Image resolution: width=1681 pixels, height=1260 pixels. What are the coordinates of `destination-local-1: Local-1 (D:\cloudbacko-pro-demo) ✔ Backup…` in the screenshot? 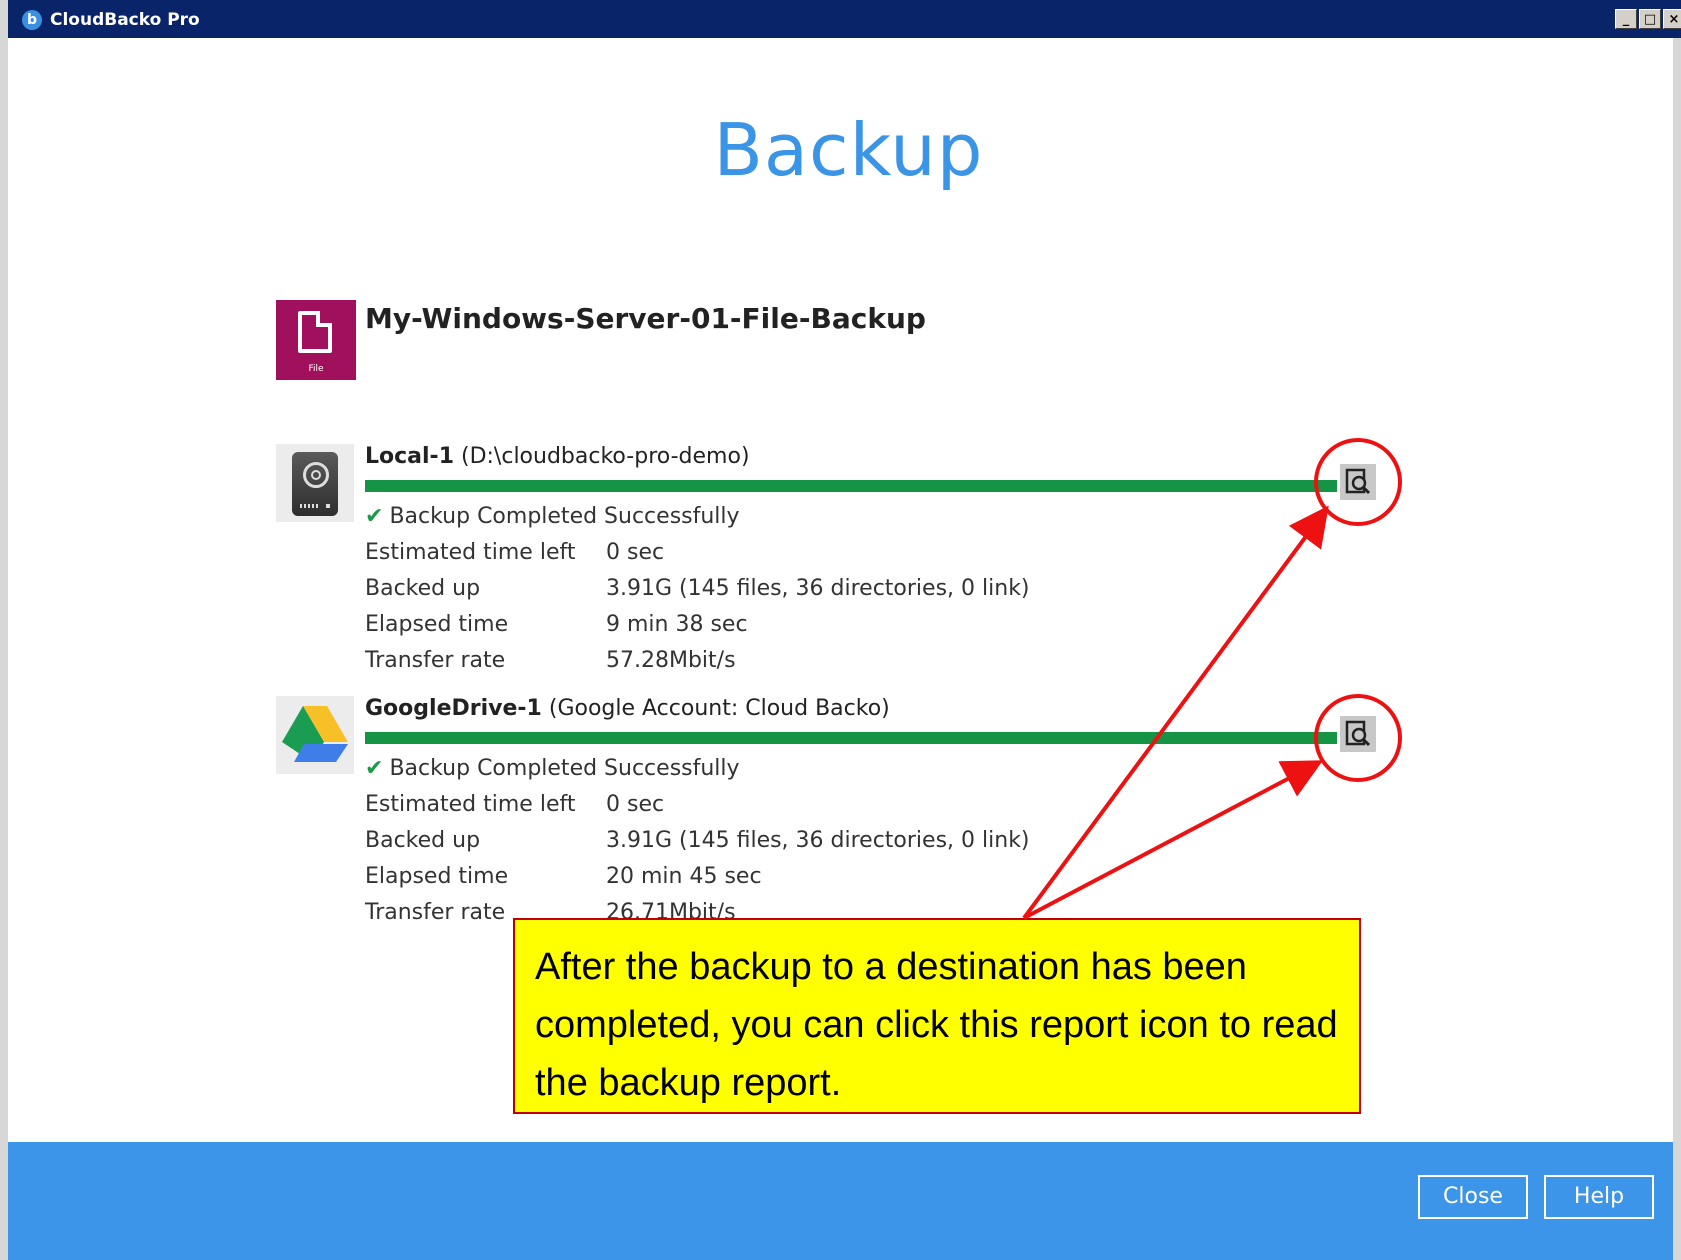 It's located at (851, 559).